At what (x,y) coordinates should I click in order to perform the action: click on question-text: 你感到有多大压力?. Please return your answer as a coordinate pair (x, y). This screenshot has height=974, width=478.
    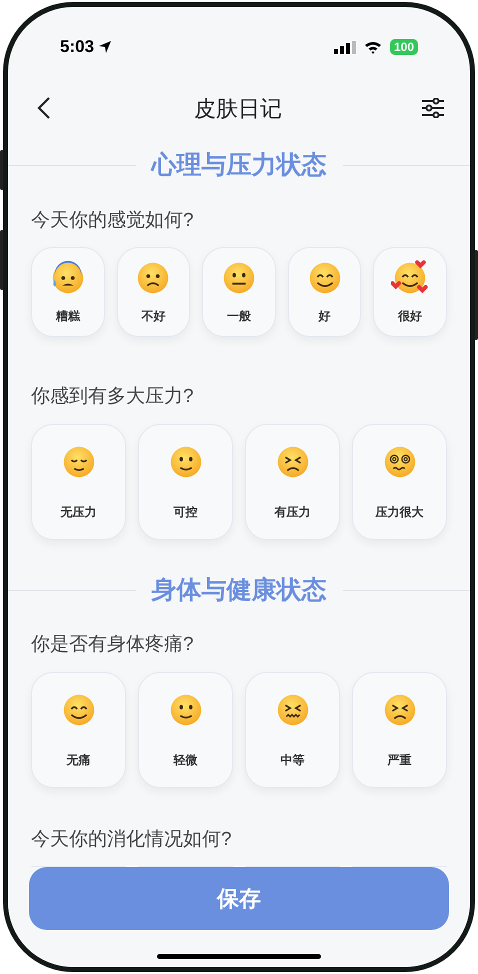
    Looking at the image, I should click on (113, 397).